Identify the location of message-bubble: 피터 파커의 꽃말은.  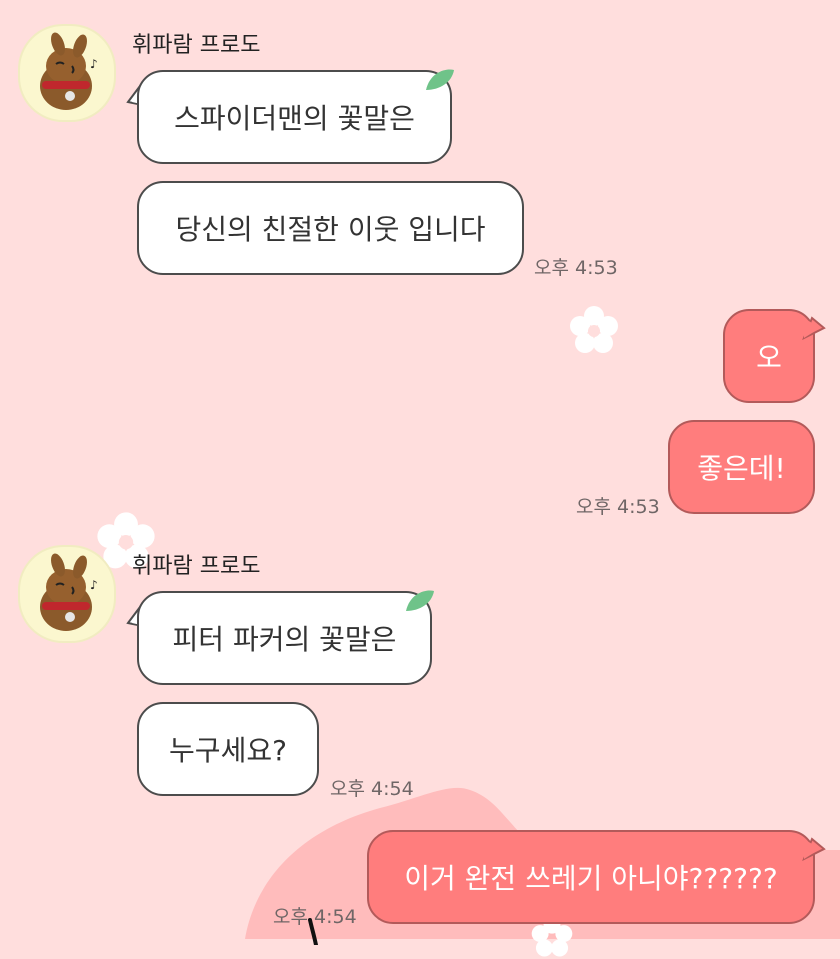
(284, 638).